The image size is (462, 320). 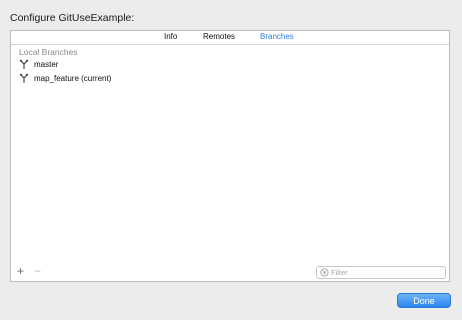 I want to click on remove-branch-button: −, so click(x=37, y=271).